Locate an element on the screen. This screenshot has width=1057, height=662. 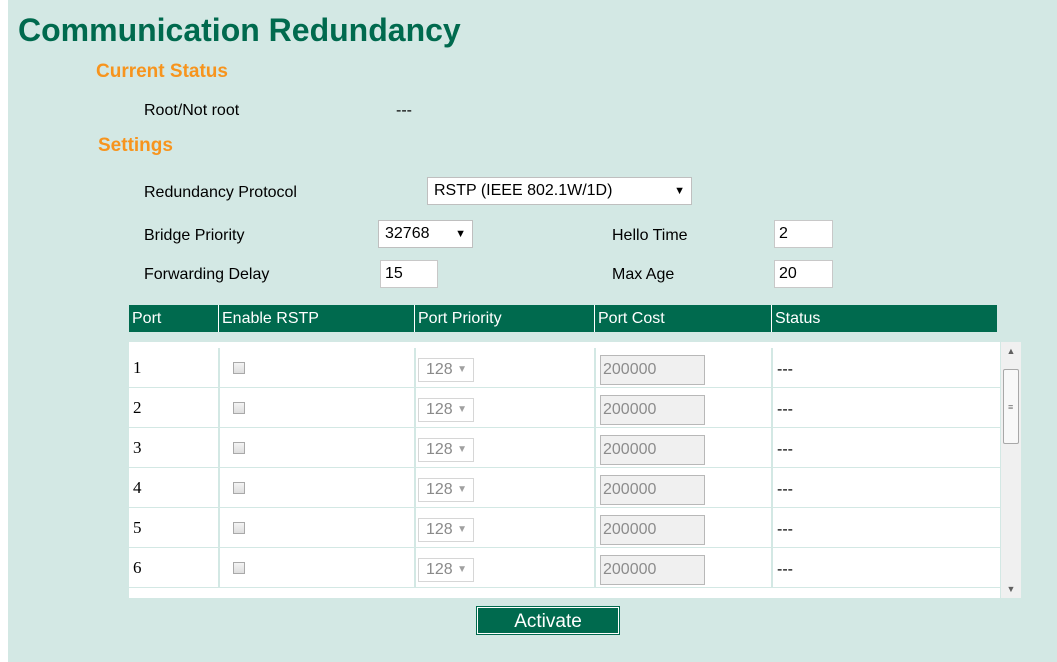
forwarding-delay-input: 15 is located at coordinates (409, 274).